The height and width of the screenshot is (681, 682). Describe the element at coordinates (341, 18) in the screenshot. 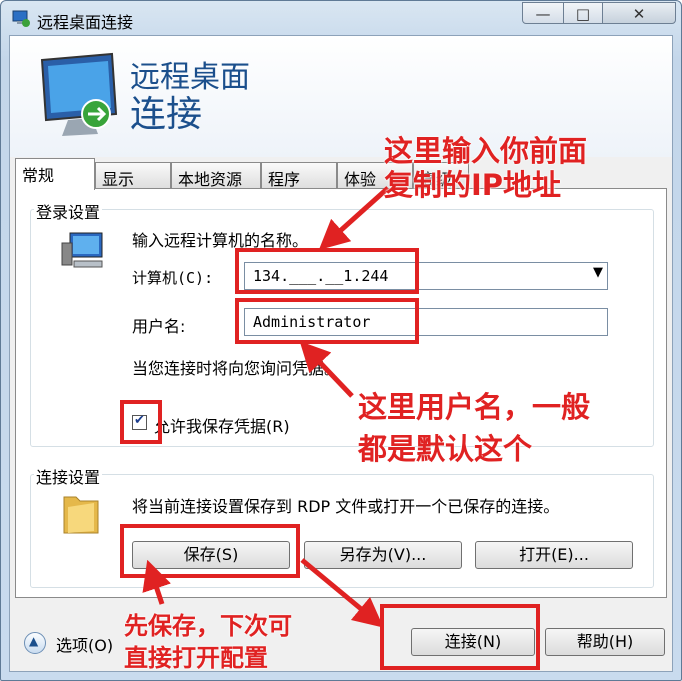

I see `title-bar: 远程桌面连接 — □ ✕` at that location.